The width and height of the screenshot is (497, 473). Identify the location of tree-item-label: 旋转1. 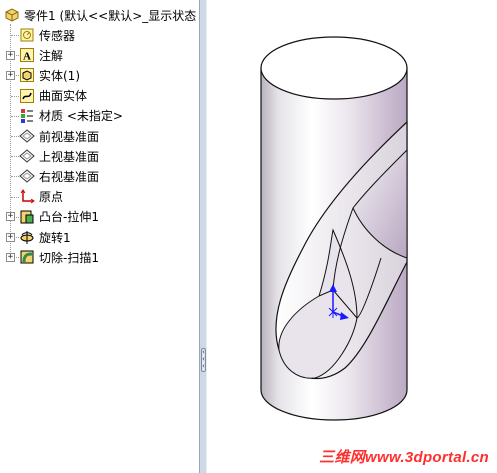
(55, 237).